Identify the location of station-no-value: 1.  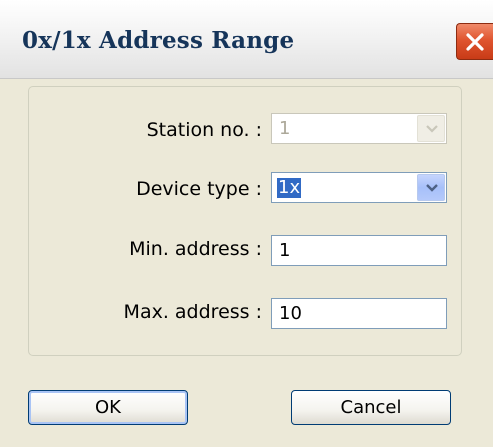
(285, 128).